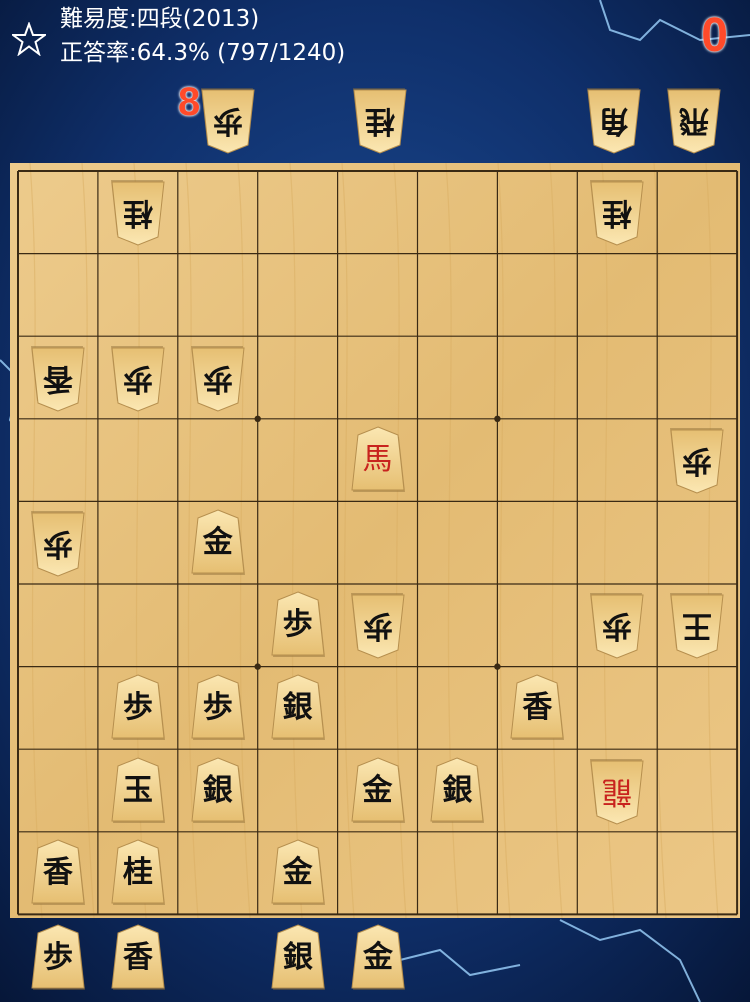  I want to click on sente-hand-area: 歩香銀金, so click(375, 957).